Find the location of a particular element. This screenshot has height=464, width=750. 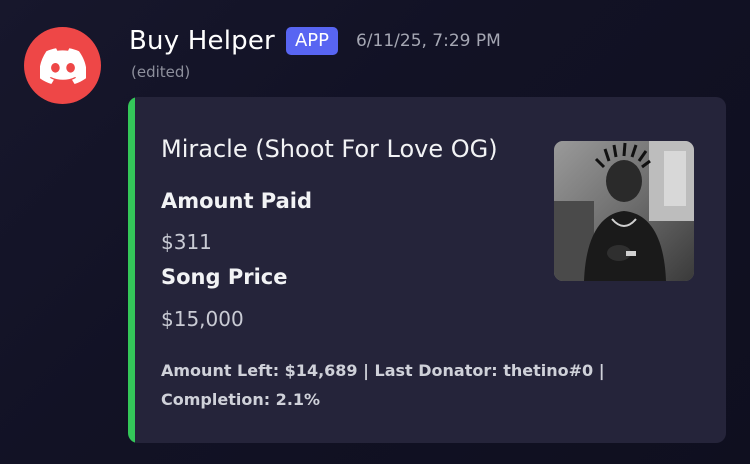

artist-photo-image is located at coordinates (624, 211).